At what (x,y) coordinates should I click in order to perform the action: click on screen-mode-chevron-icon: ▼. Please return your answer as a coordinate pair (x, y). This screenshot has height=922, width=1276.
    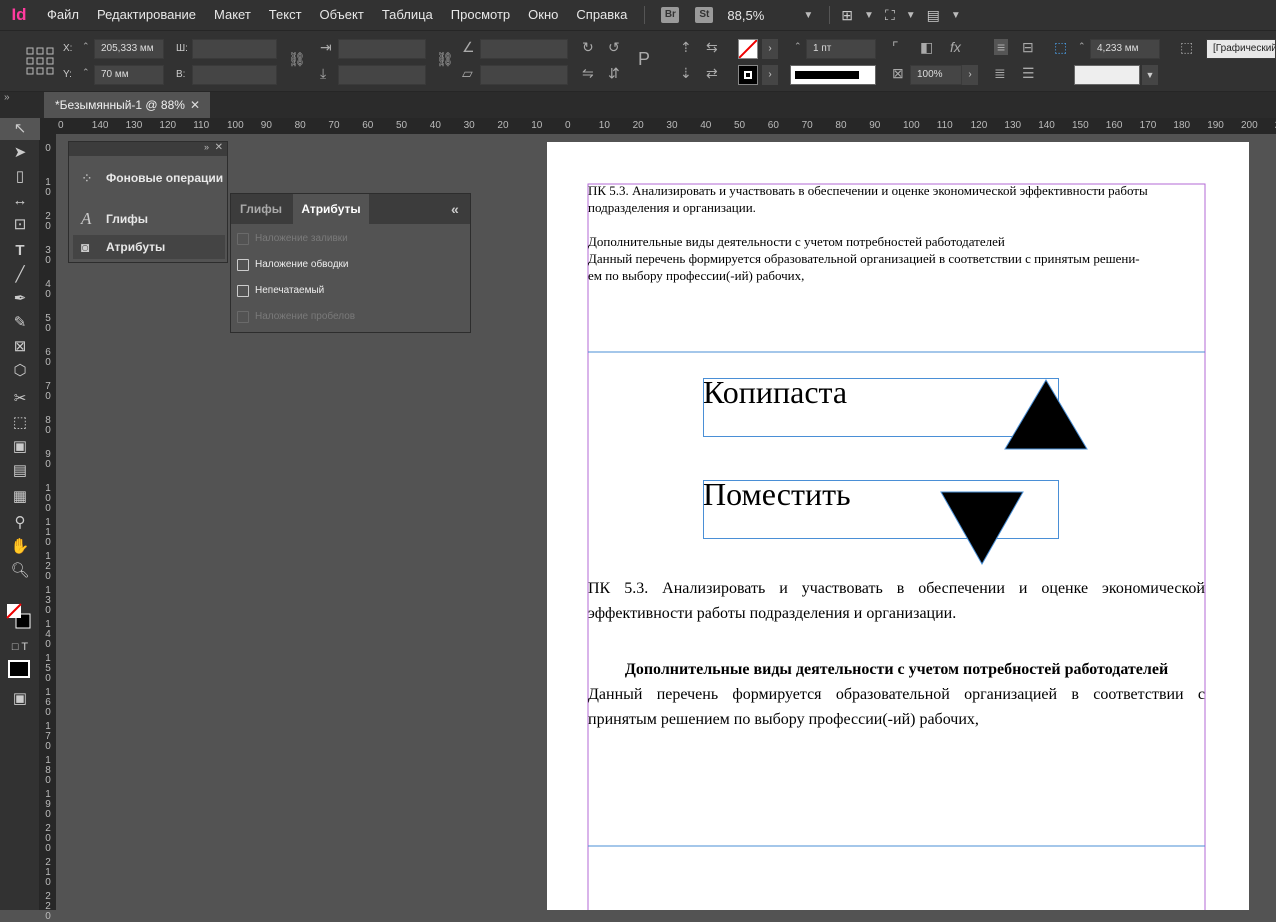
    Looking at the image, I should click on (911, 15).